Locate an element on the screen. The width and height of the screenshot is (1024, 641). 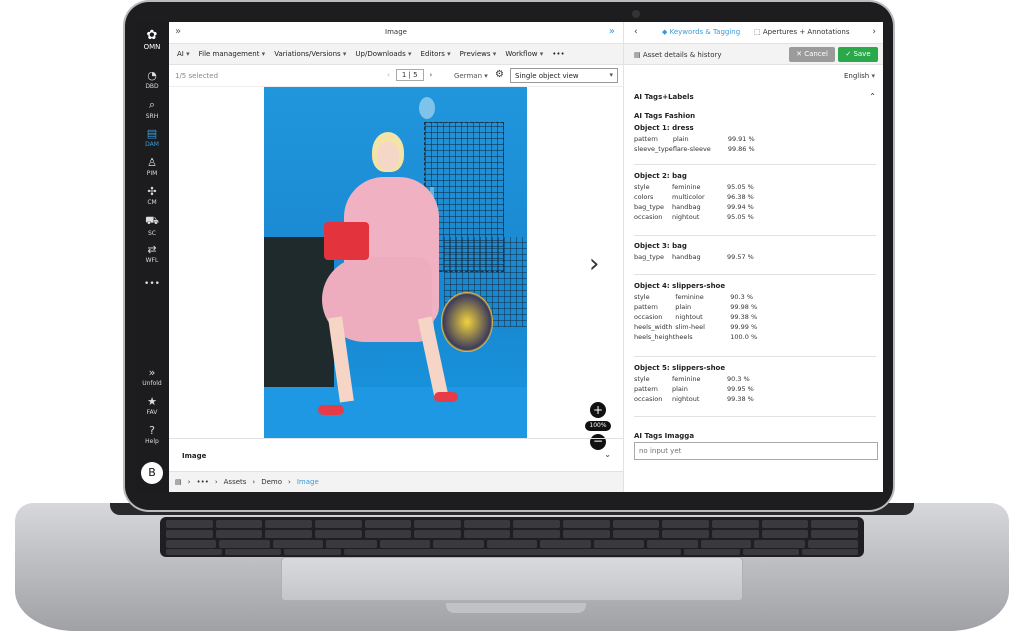
expand-right-icon: » is located at coordinates (612, 31).